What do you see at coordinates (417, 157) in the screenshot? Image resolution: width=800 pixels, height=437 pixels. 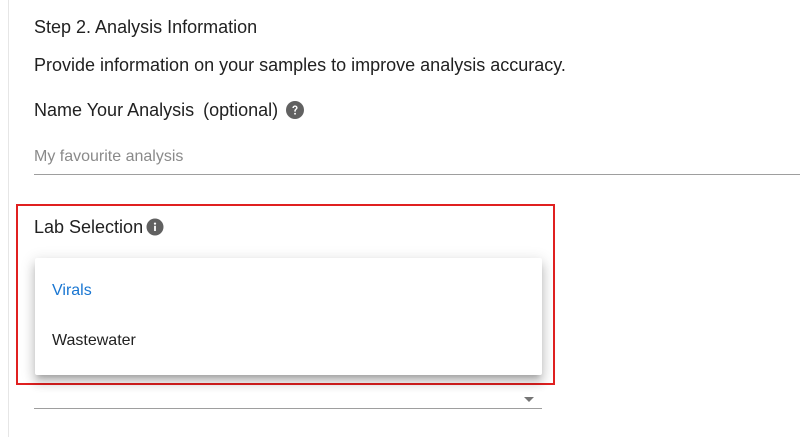 I see `analysis-name-input` at bounding box center [417, 157].